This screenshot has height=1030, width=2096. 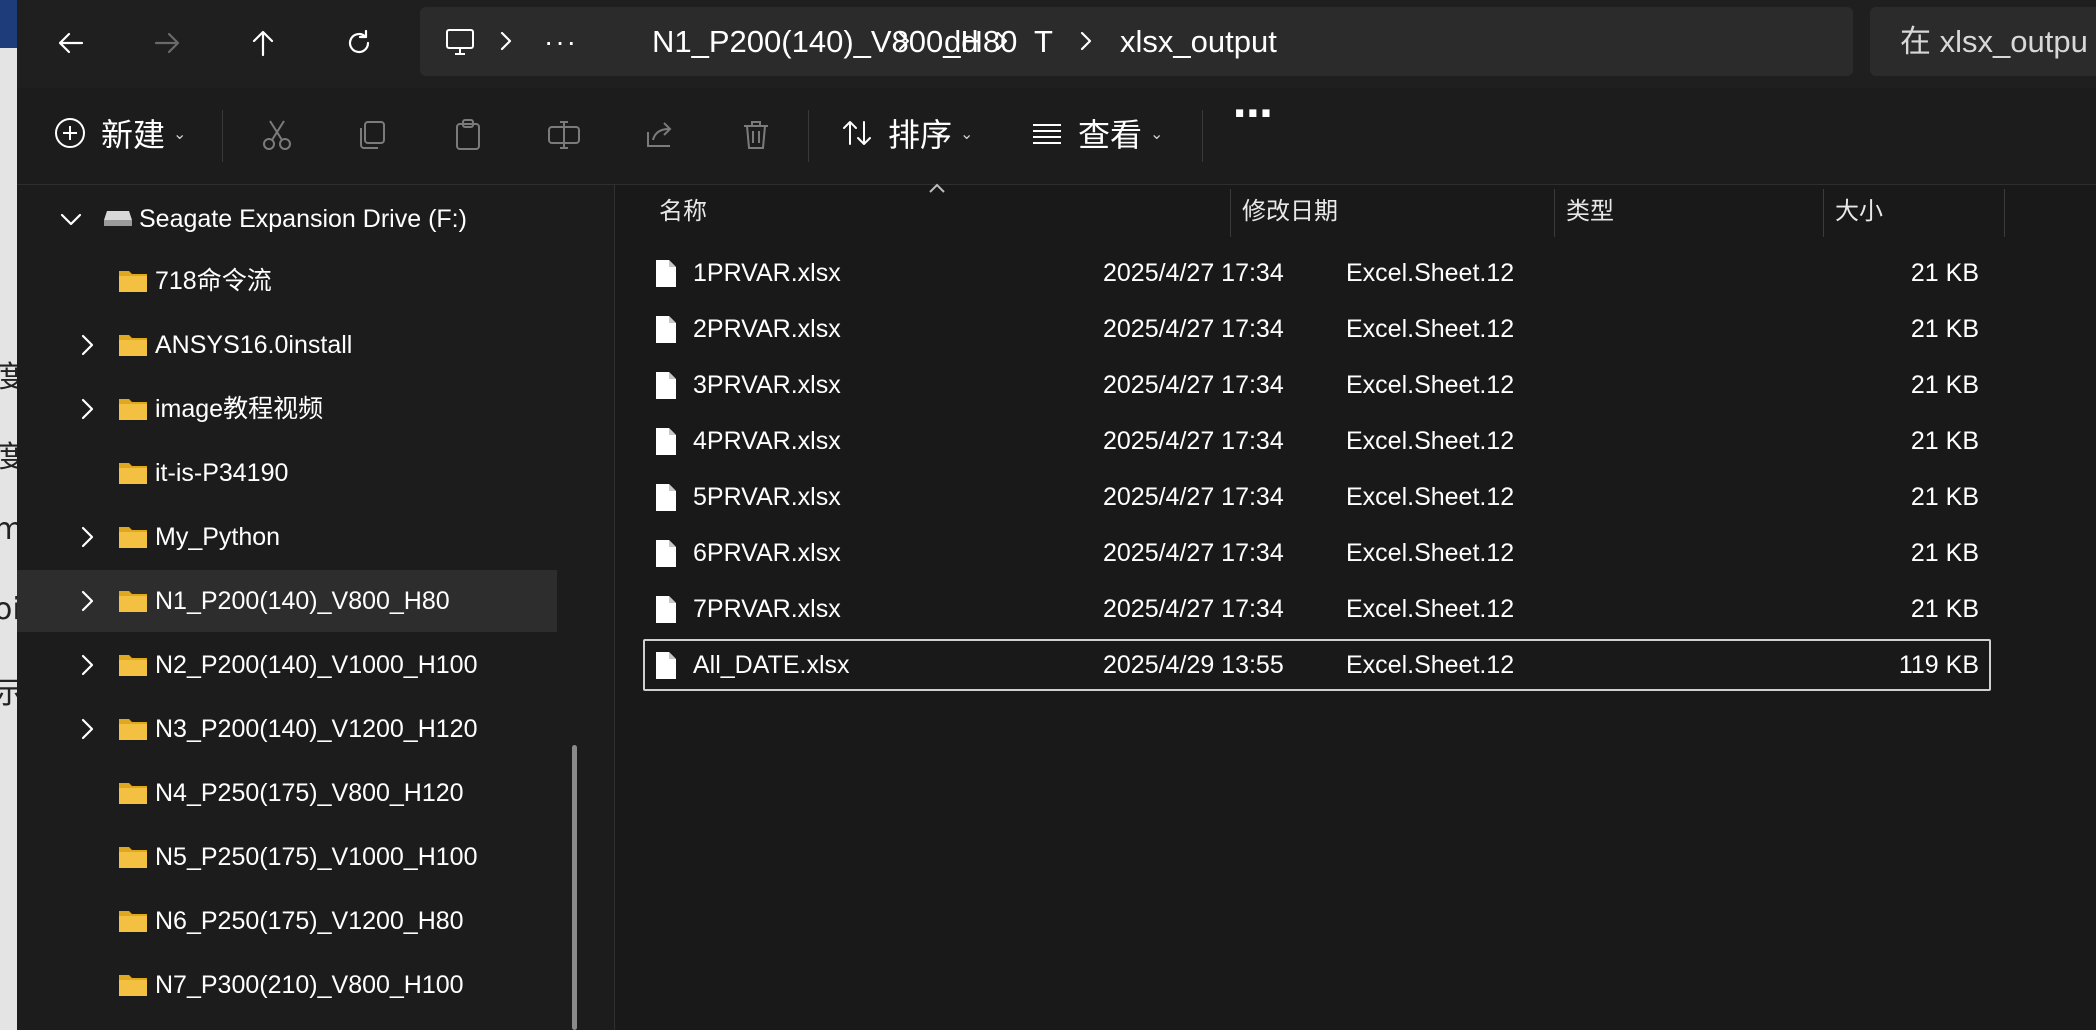 I want to click on file-name: 4PRVAR.xlsx, so click(x=767, y=441).